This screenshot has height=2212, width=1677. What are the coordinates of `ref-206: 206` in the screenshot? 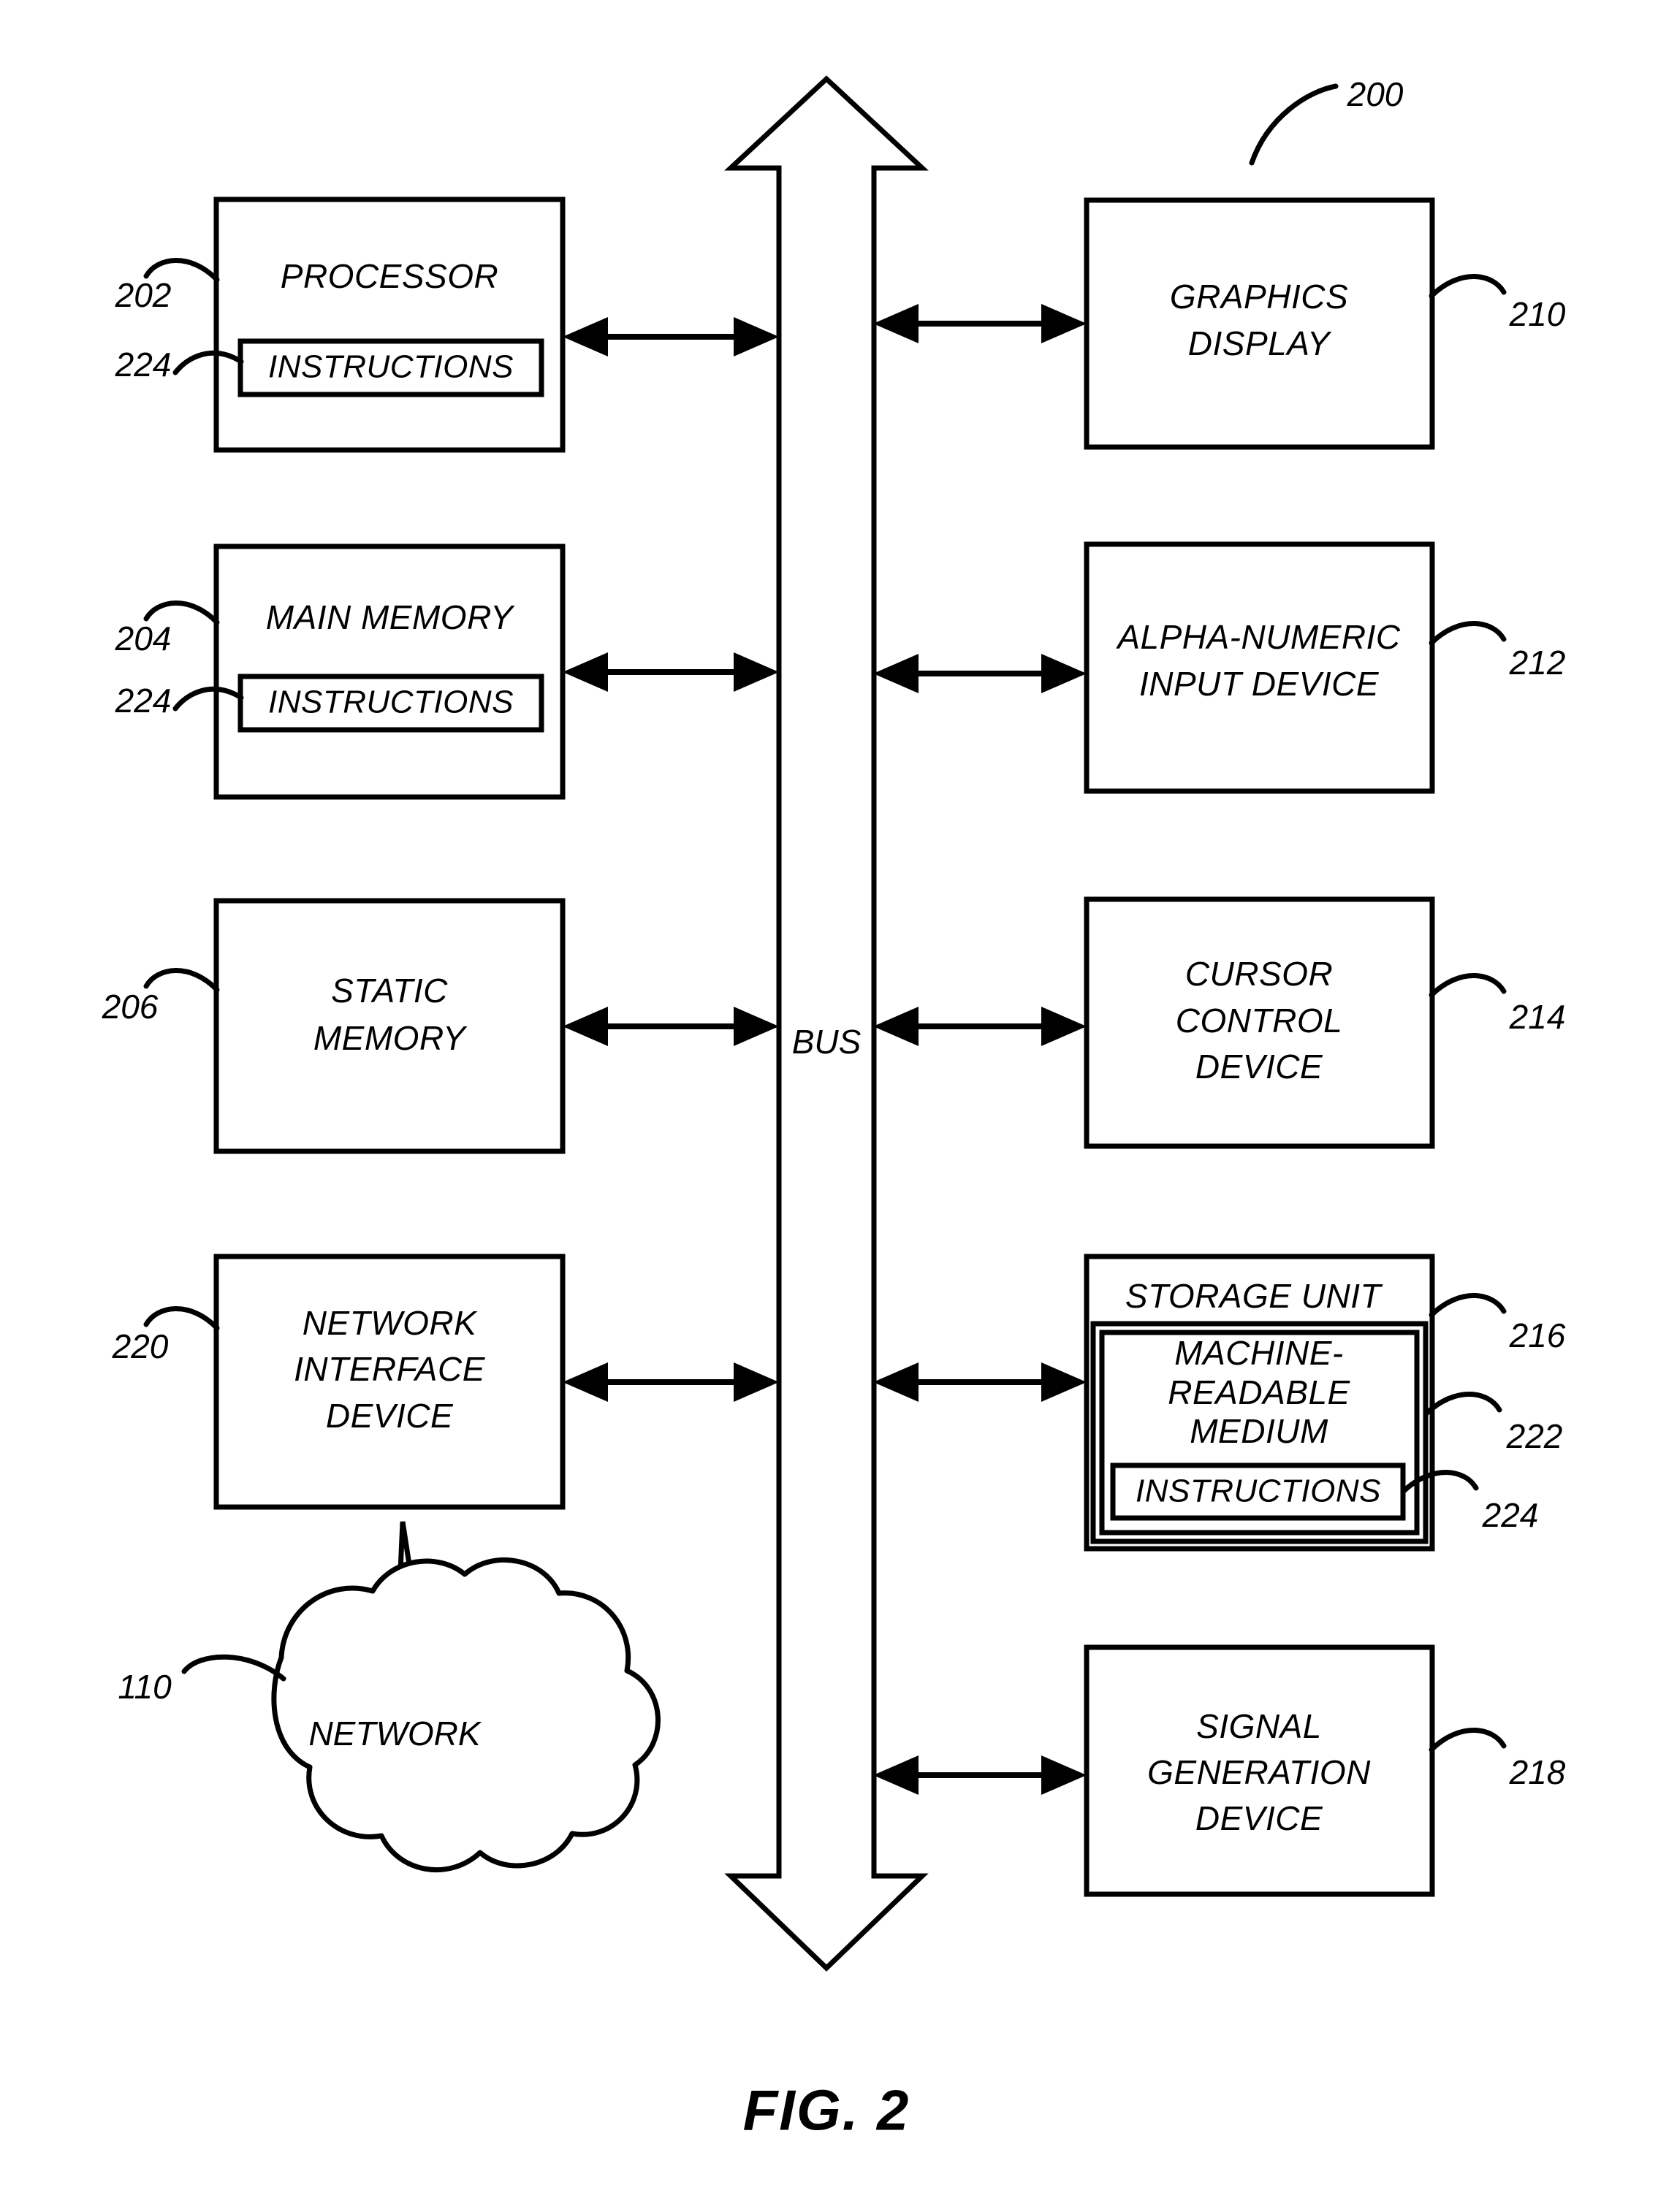 It's located at (130, 1007).